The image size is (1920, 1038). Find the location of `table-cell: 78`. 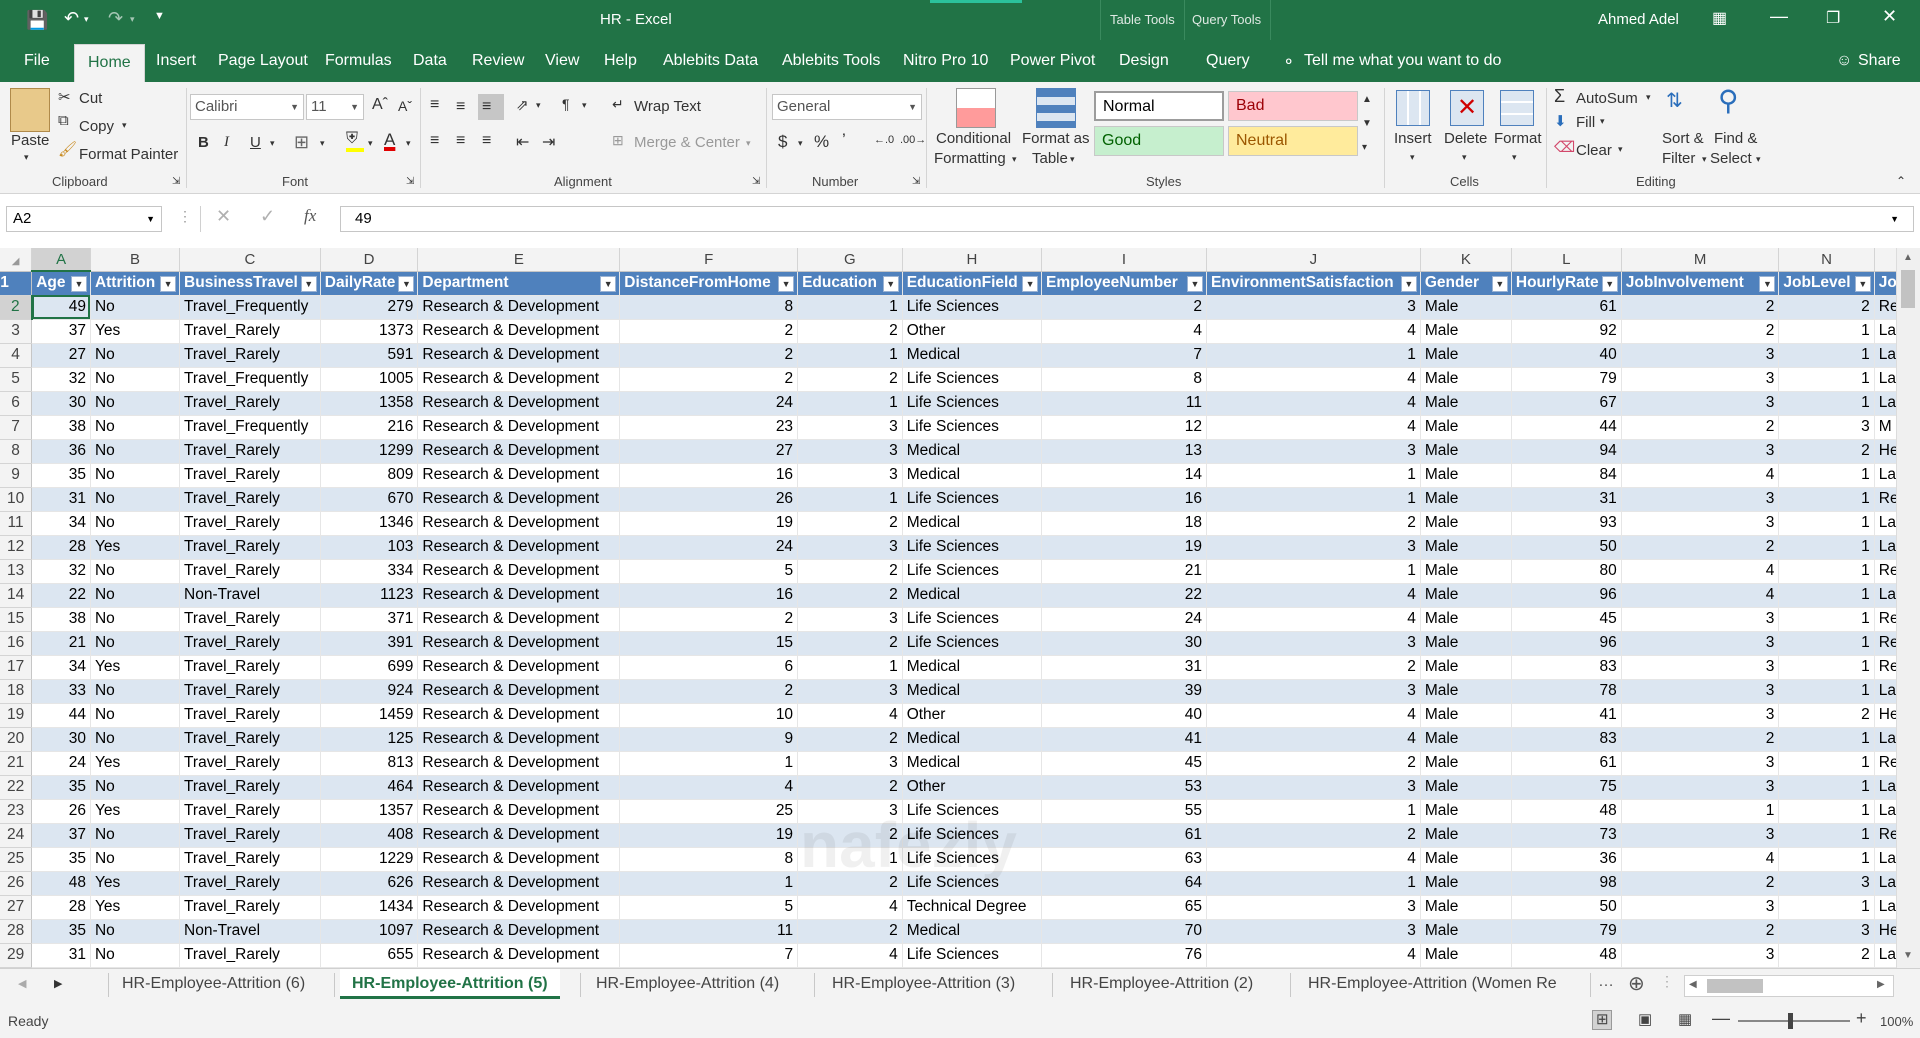

table-cell: 78 is located at coordinates (1566, 691).